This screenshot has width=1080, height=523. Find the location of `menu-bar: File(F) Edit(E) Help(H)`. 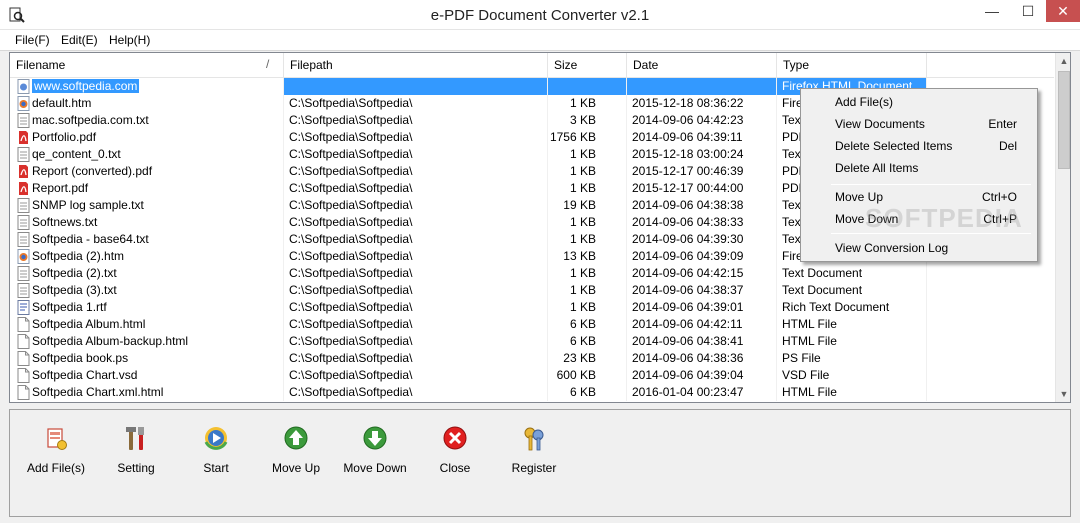

menu-bar: File(F) Edit(E) Help(H) is located at coordinates (540, 40).